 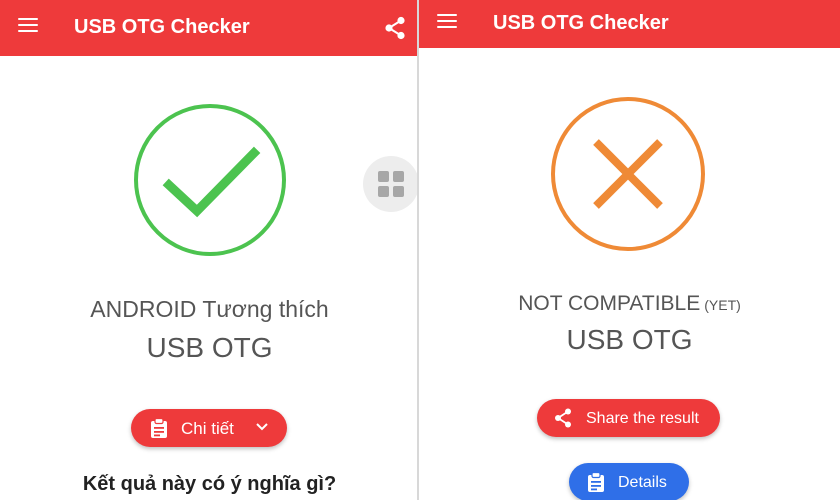 I want to click on compatibility-status: ANDROID Tương thích, so click(x=209, y=309).